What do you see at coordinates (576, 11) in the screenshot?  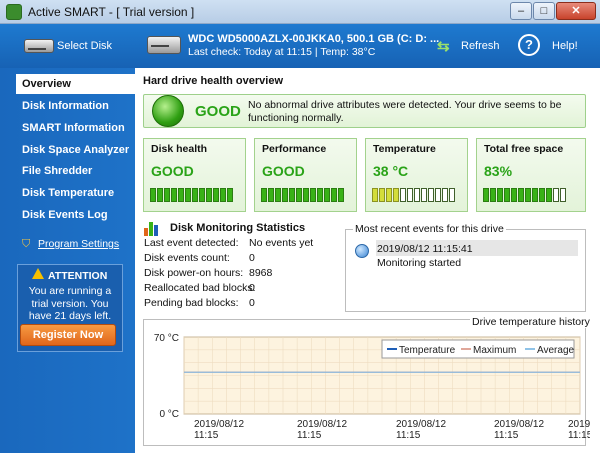 I see `close-button: ✕` at bounding box center [576, 11].